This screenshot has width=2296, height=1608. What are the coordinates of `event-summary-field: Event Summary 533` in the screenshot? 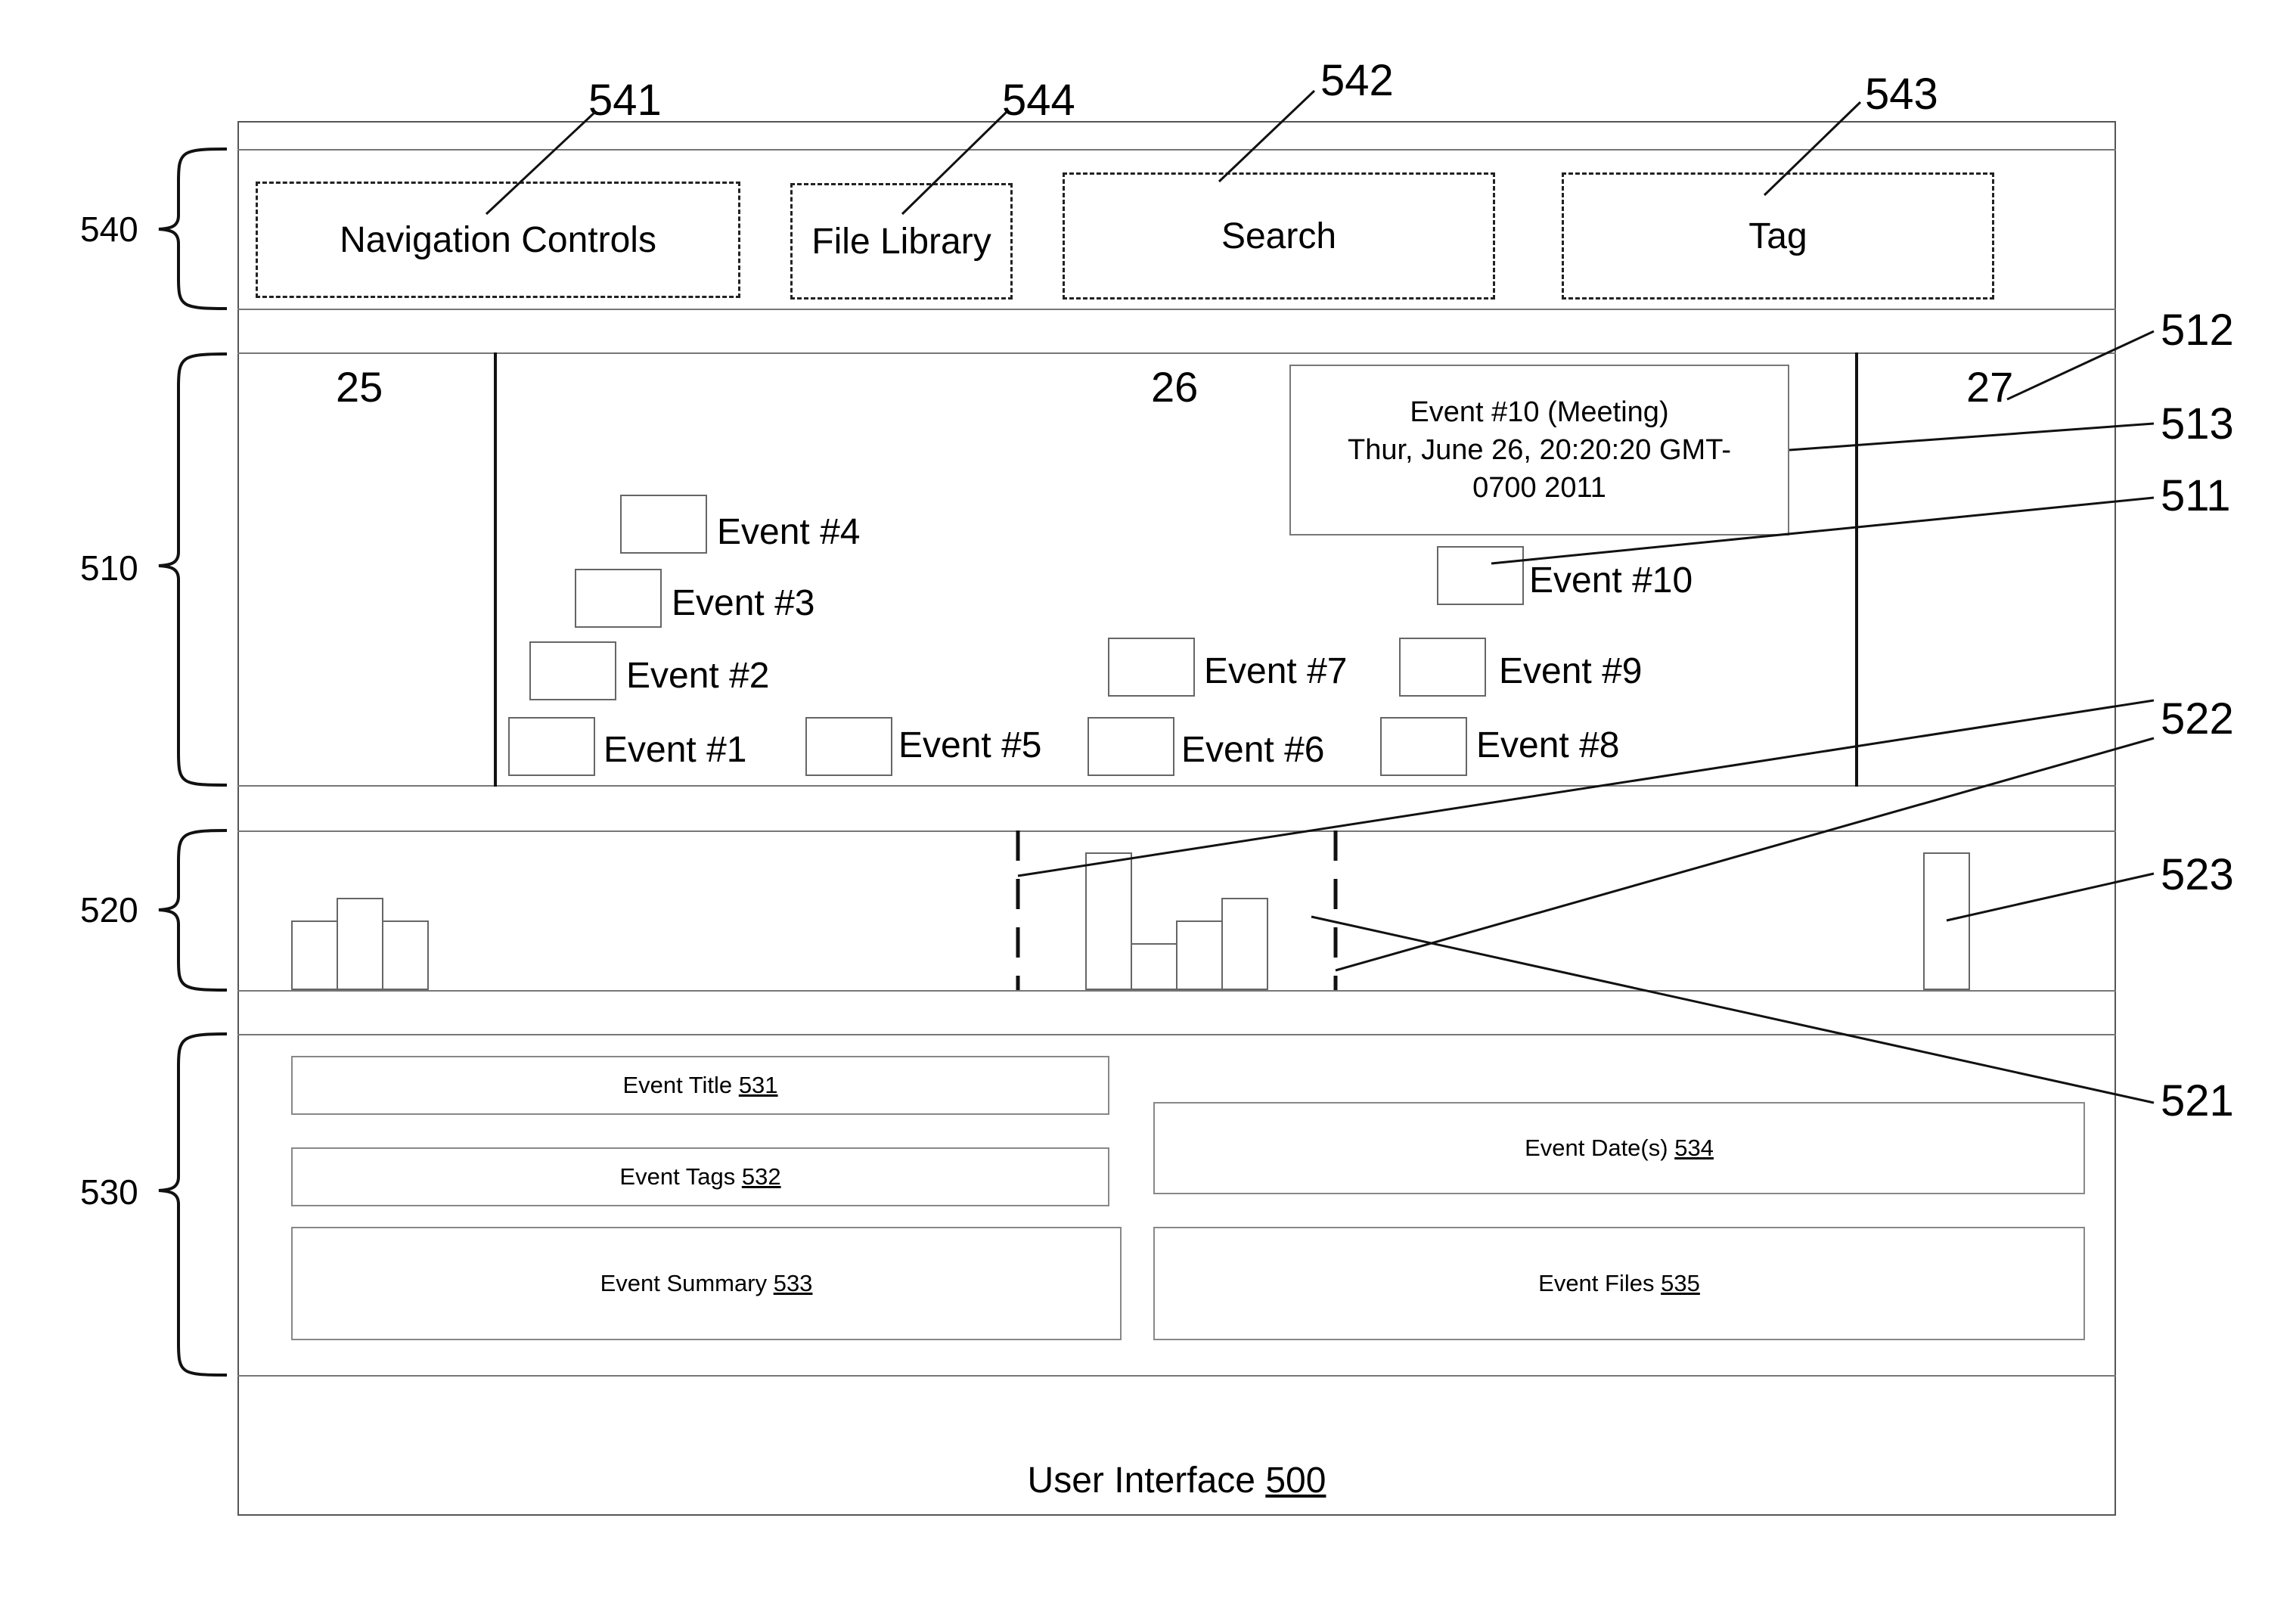 It's located at (706, 1283).